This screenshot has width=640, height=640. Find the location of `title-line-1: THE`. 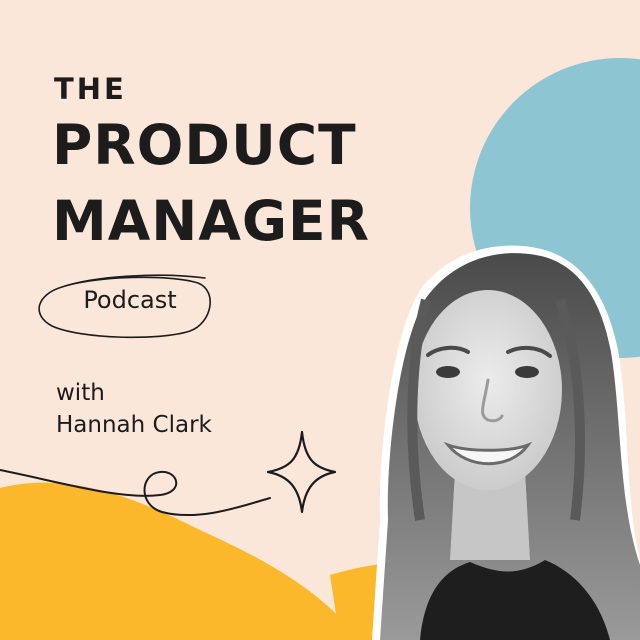

title-line-1: THE is located at coordinates (90, 89).